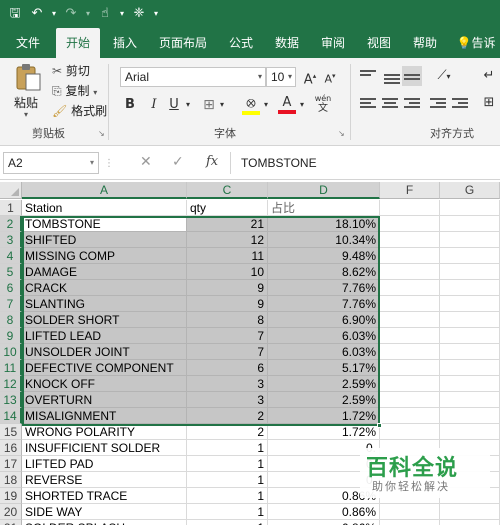 Image resolution: width=500 pixels, height=525 pixels. What do you see at coordinates (104, 208) in the screenshot?
I see `cell-station: Station` at bounding box center [104, 208].